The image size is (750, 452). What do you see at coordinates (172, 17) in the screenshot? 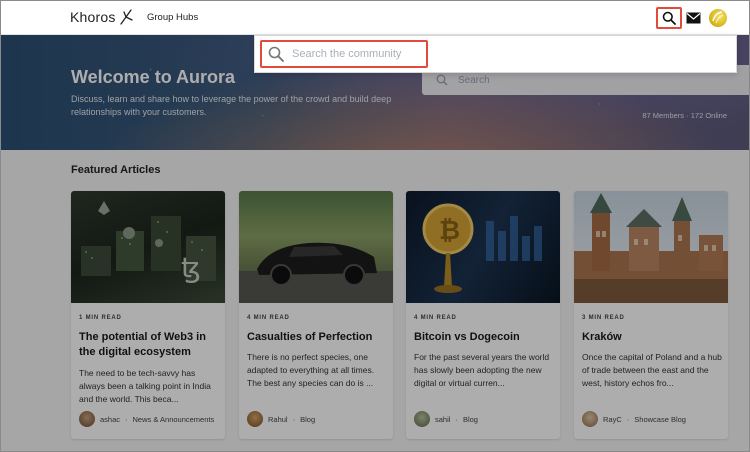
I see `nav-group-hubs: Group Hubs` at bounding box center [172, 17].